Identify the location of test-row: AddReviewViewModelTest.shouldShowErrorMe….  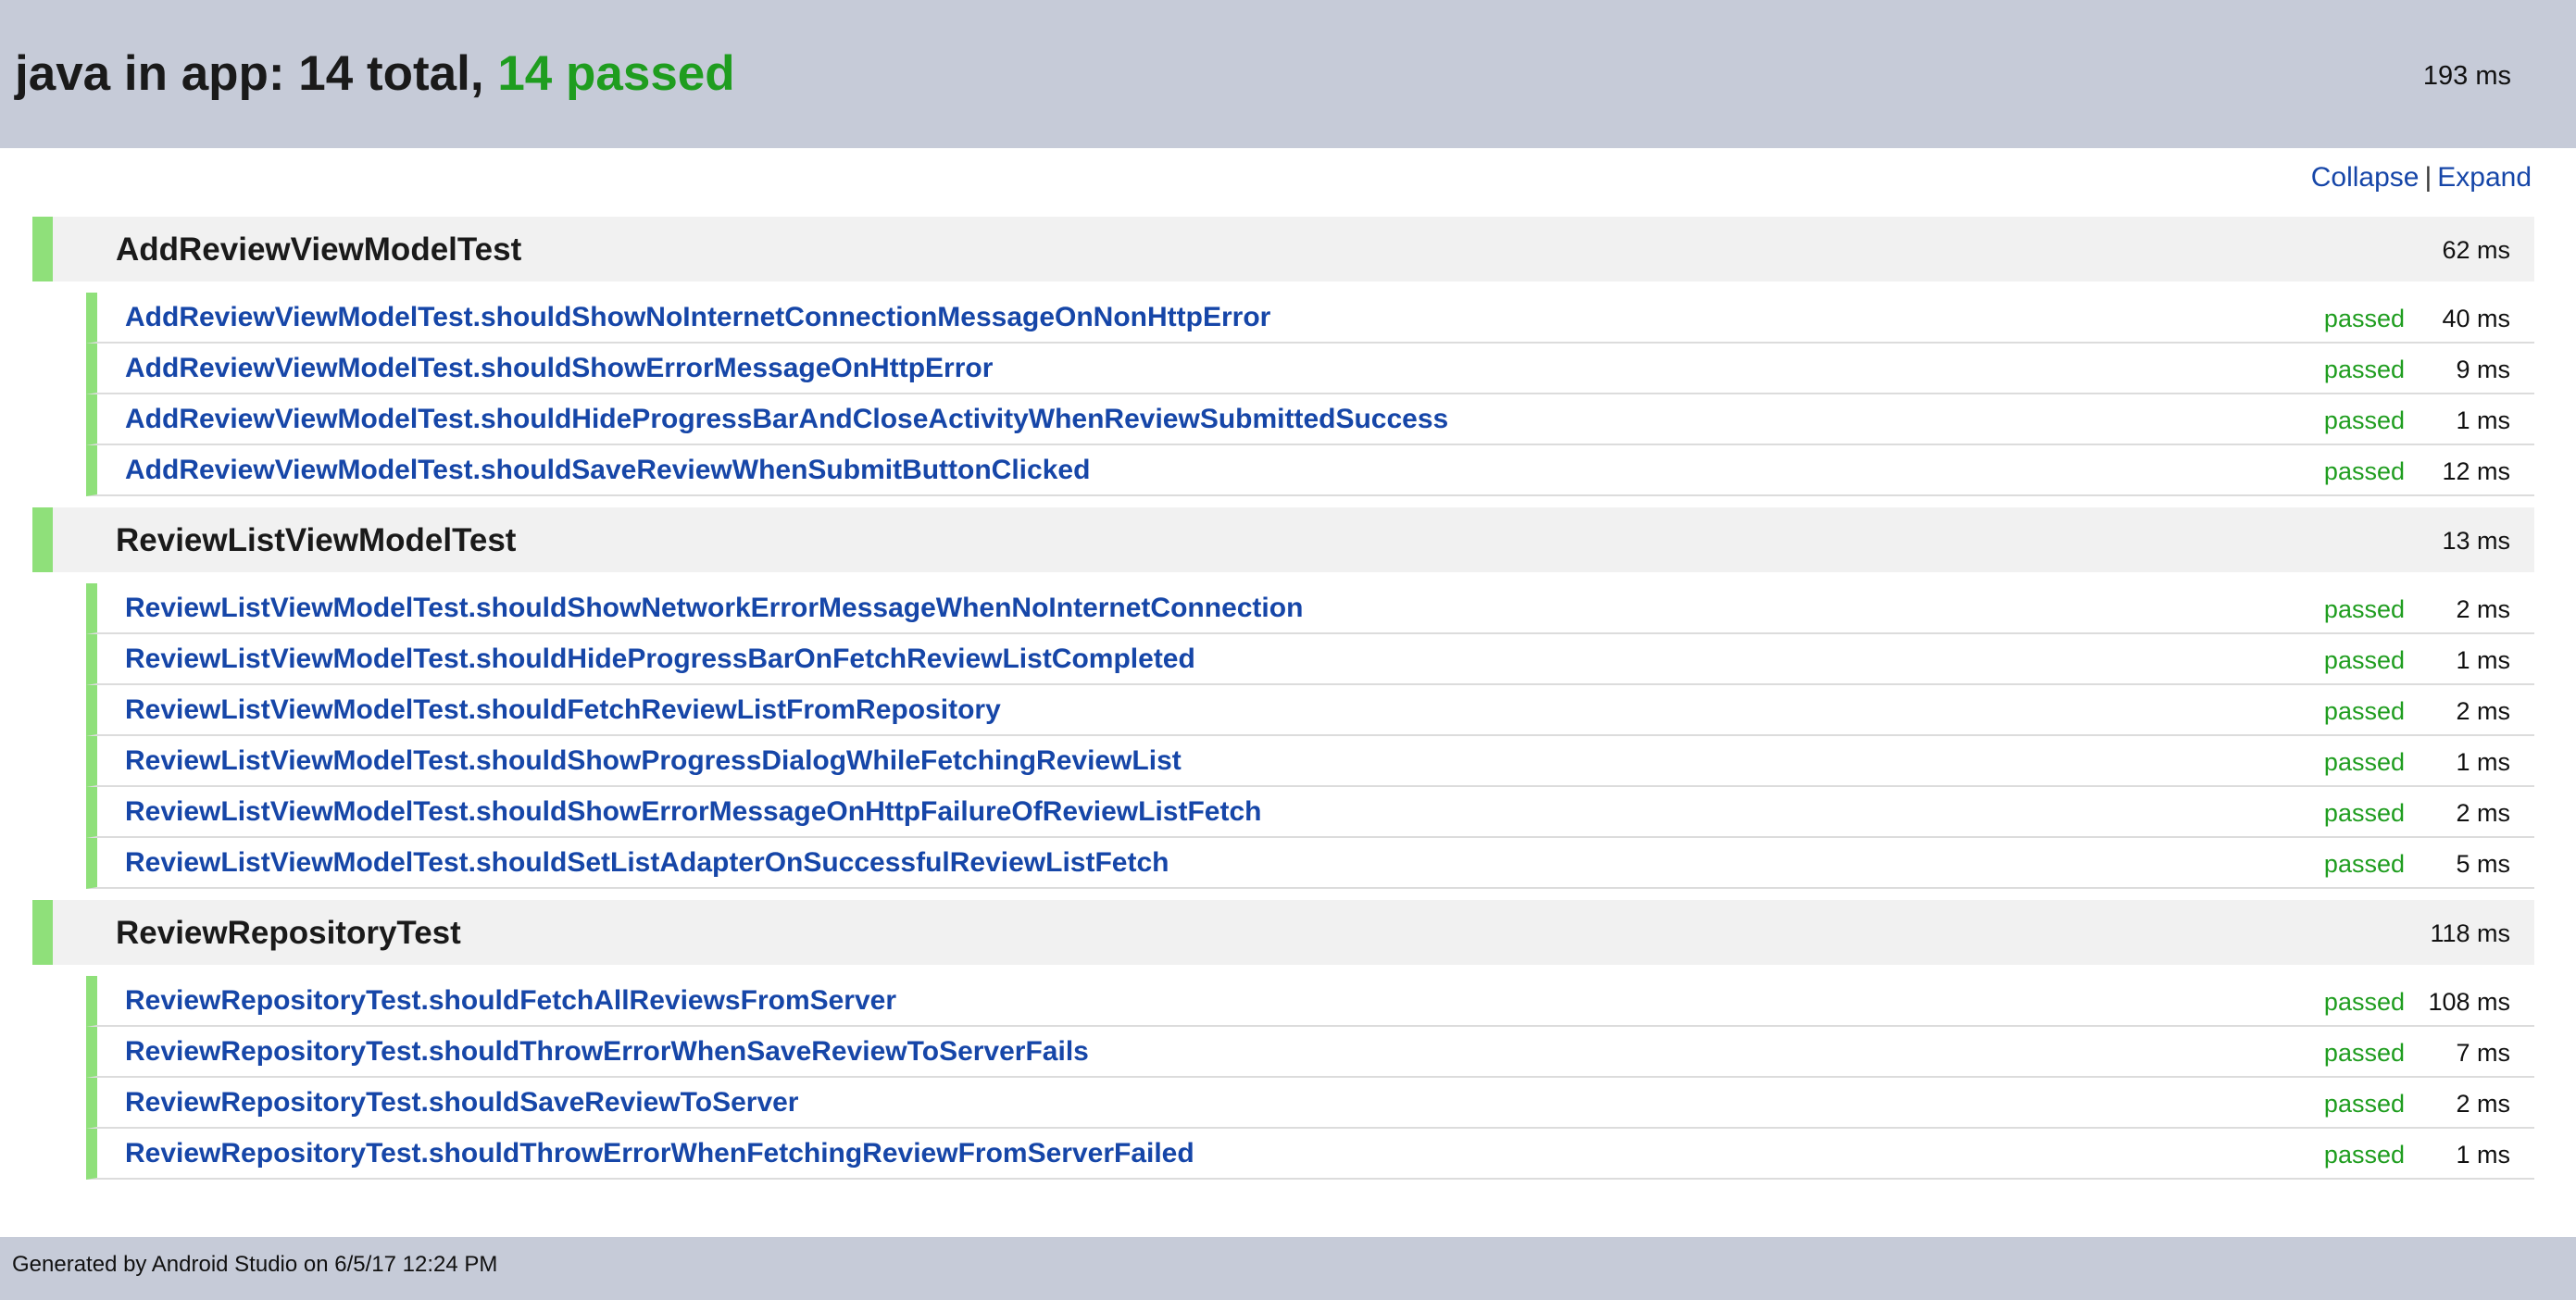
(1310, 369).